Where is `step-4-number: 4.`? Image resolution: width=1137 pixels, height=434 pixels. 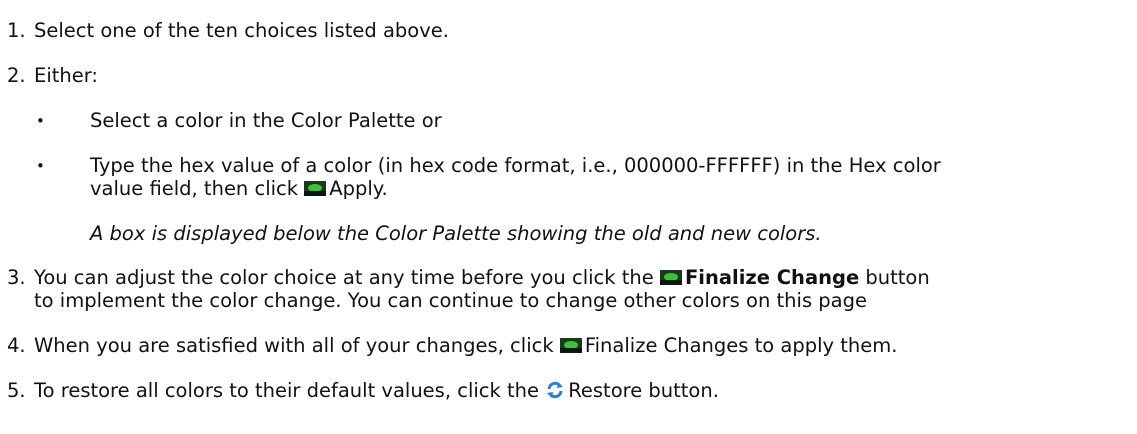 step-4-number: 4. is located at coordinates (16, 345).